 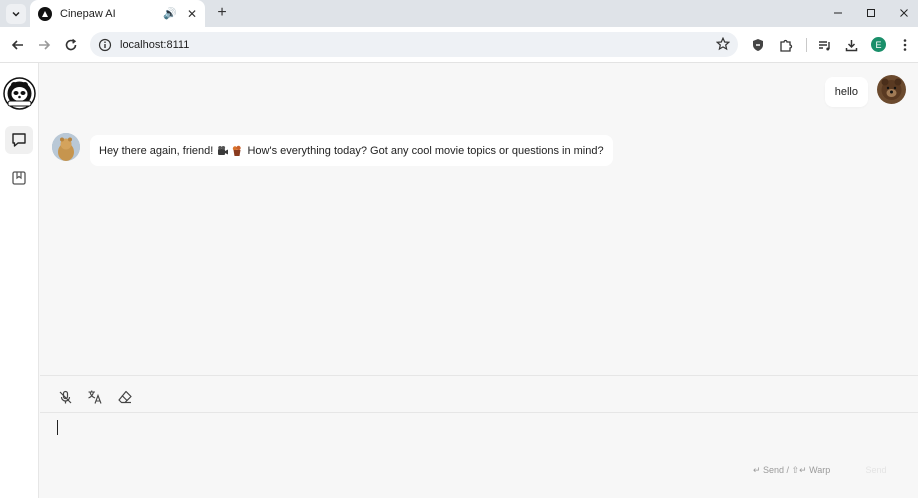 I want to click on movie-camera-emoji-icon, so click(x=223, y=150).